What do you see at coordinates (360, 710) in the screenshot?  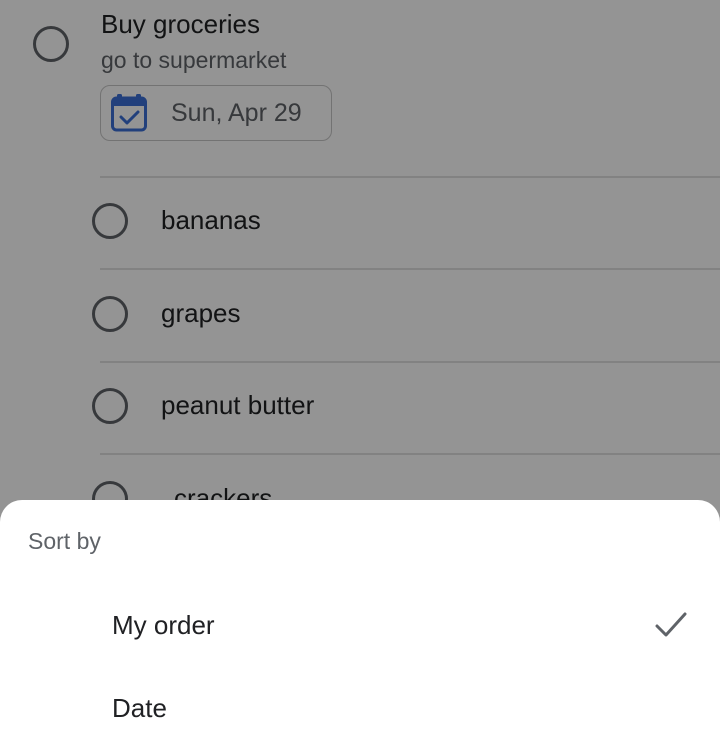 I see `sort-option-date: Date` at bounding box center [360, 710].